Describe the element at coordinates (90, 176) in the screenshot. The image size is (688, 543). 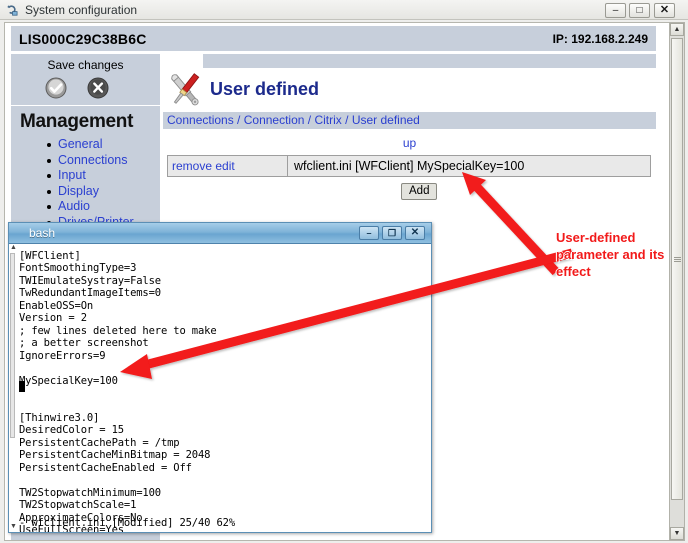
I see `sidebar-item-input: Input` at that location.